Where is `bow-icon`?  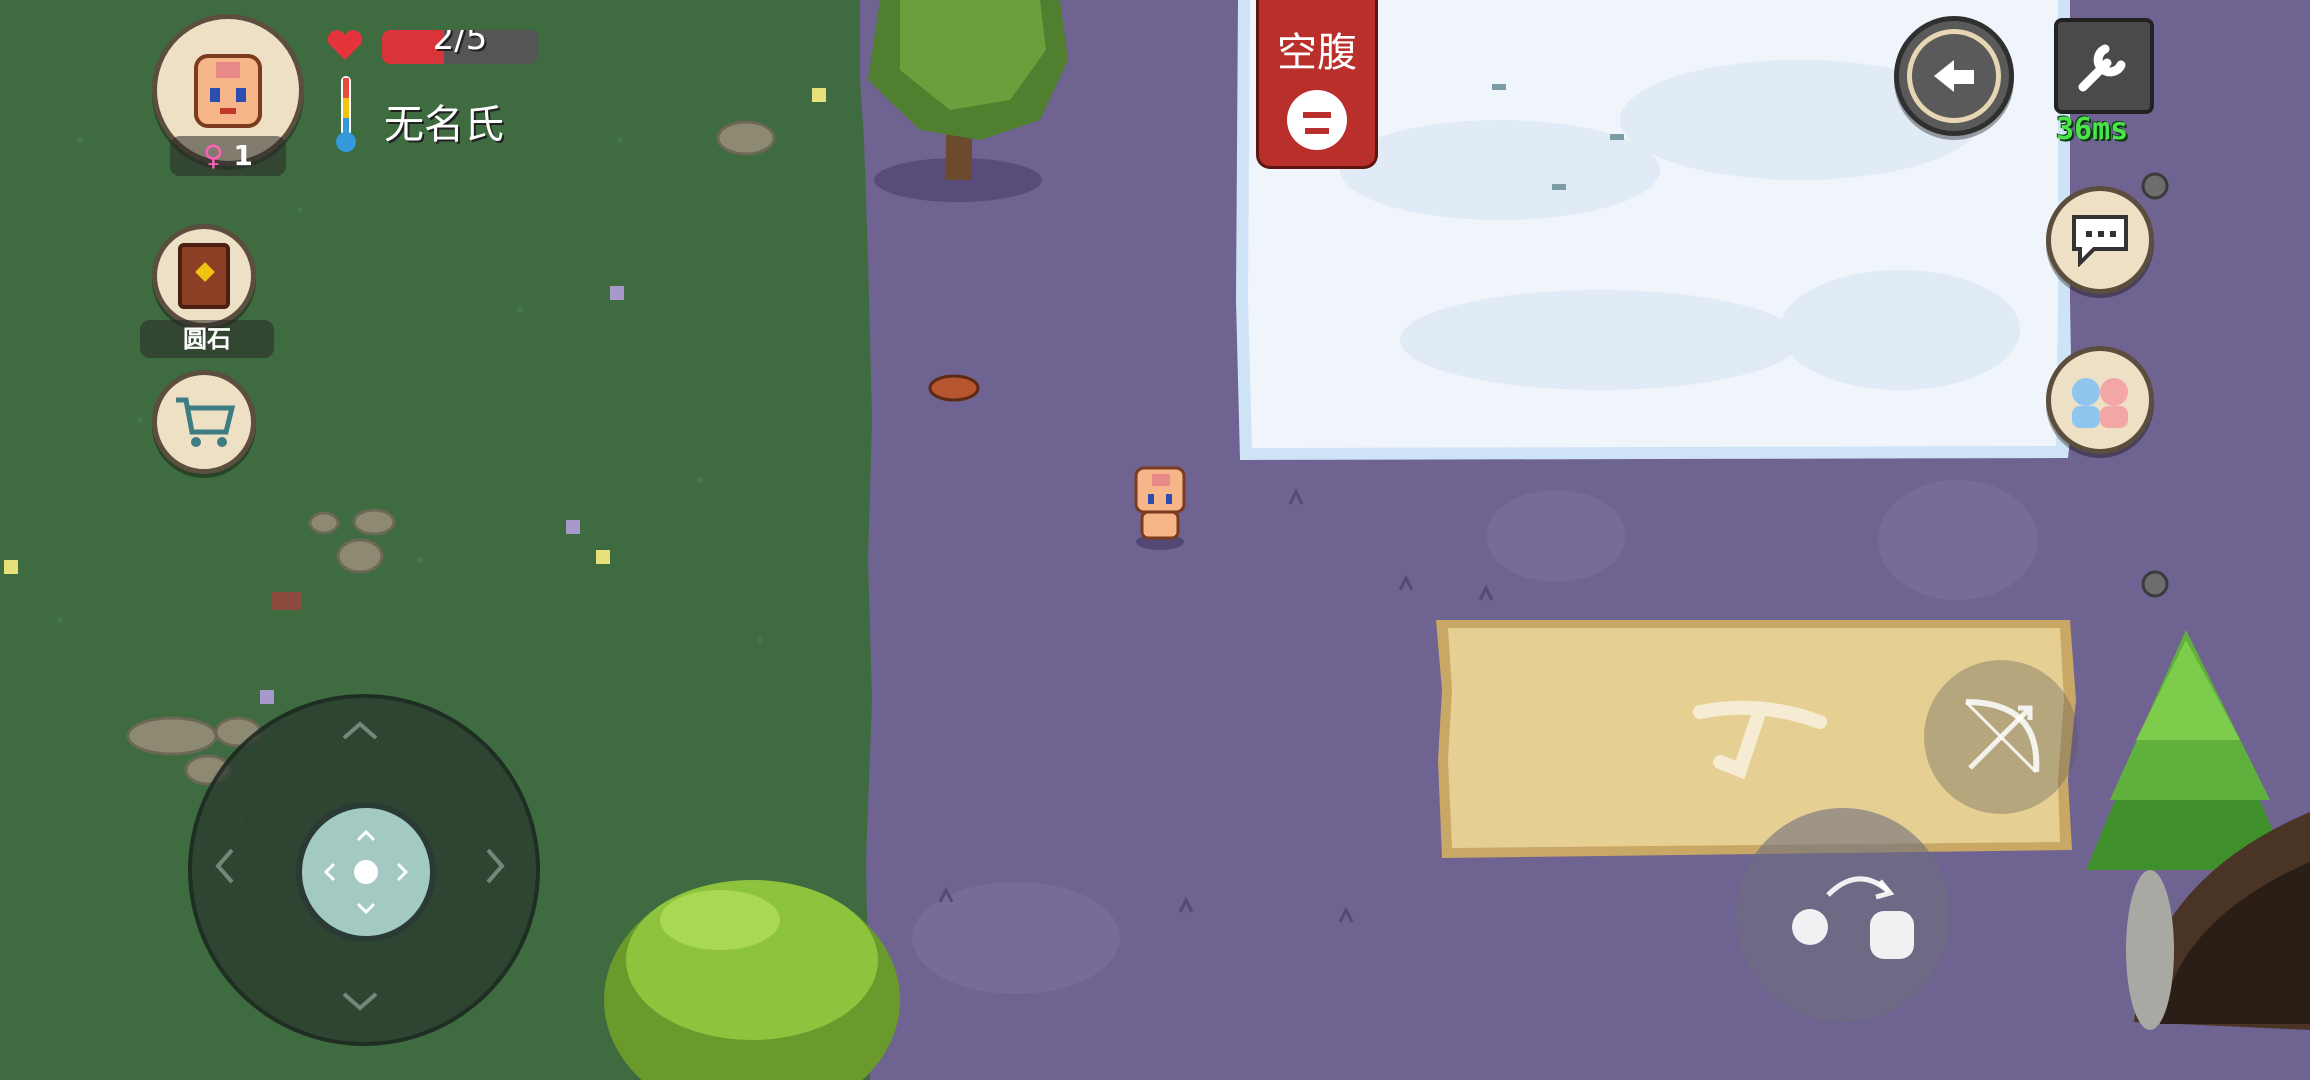
bow-icon is located at coordinates (2002, 736).